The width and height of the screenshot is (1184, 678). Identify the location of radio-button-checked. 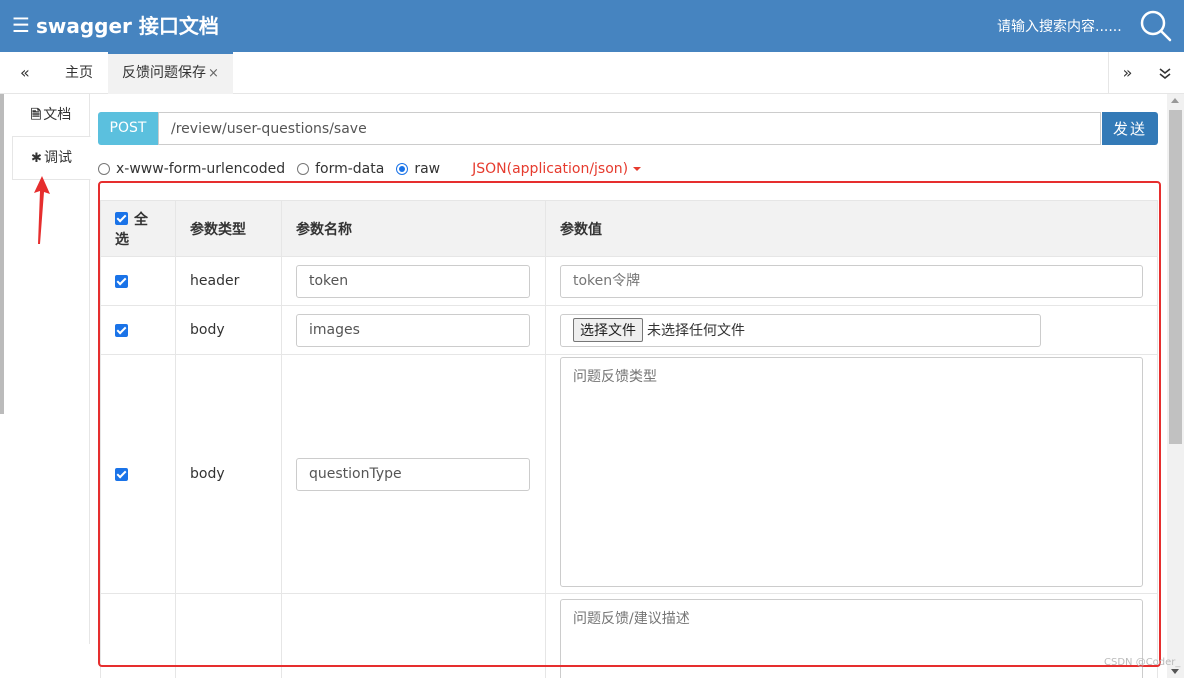
(402, 169).